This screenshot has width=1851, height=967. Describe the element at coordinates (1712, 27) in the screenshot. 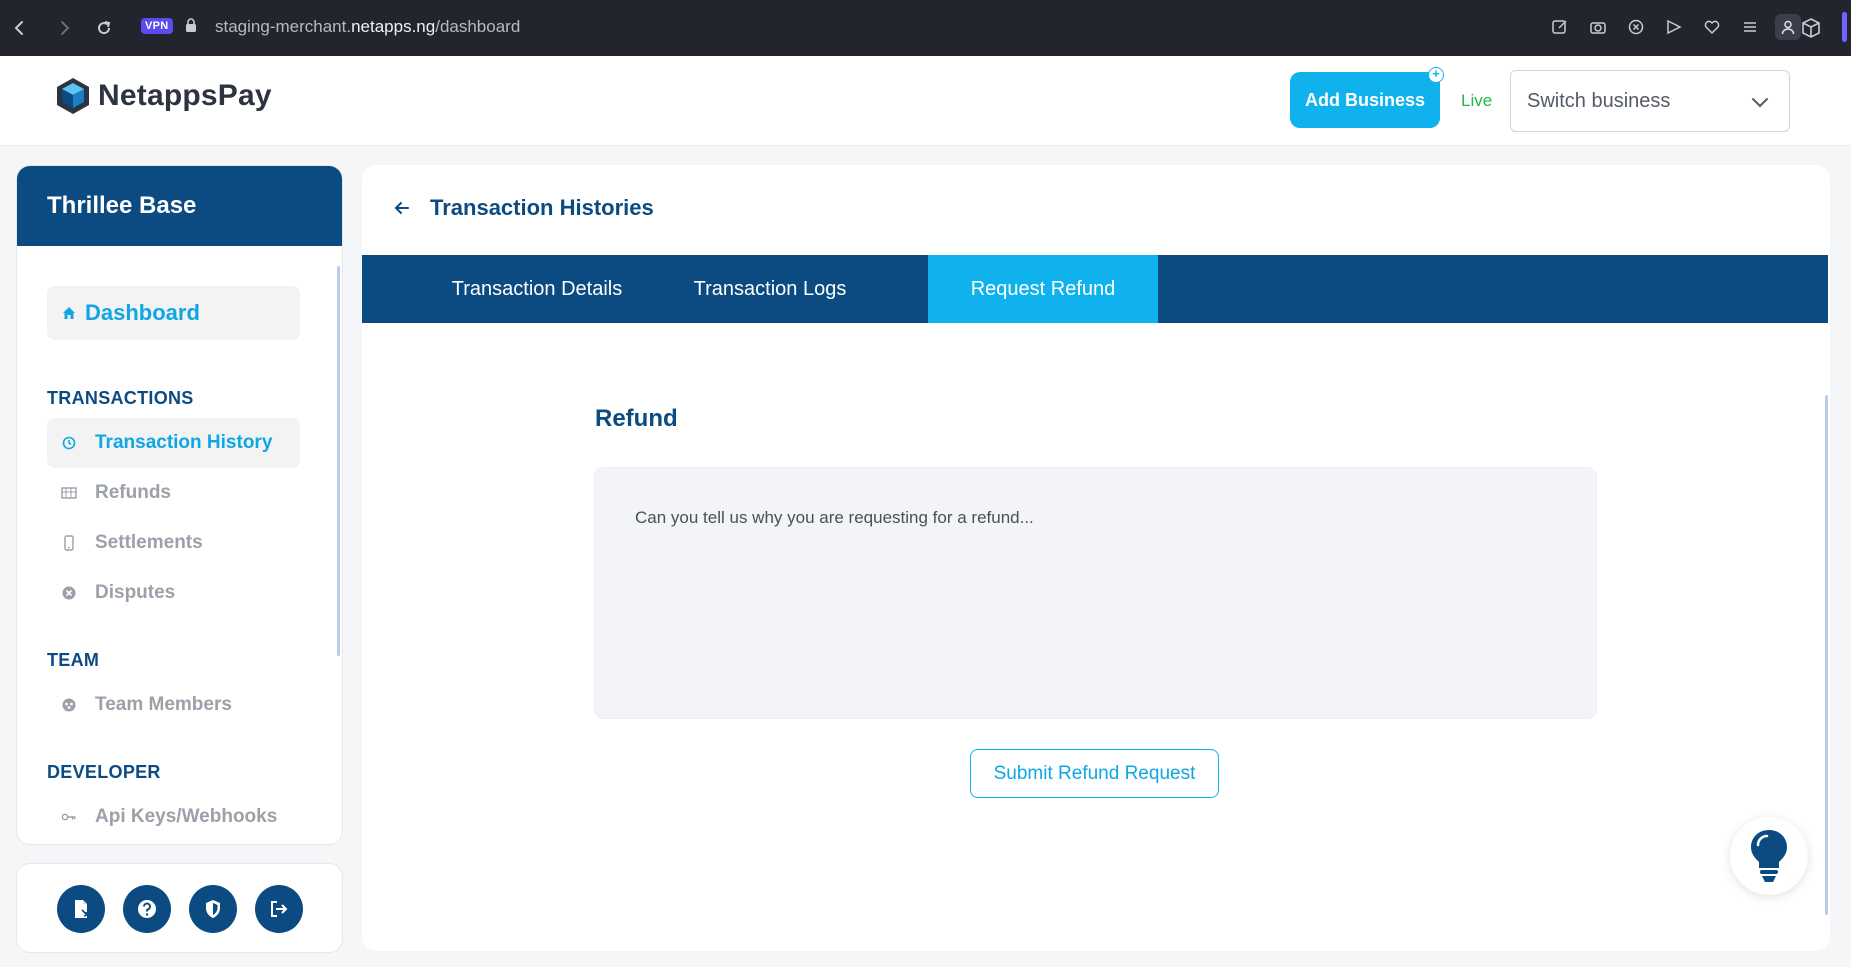

I see `heart-icon` at that location.